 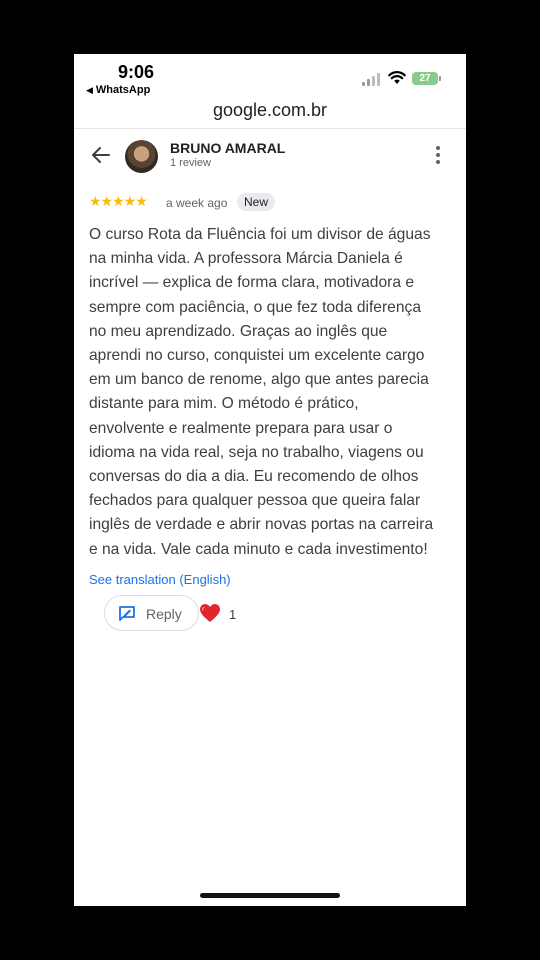 What do you see at coordinates (270, 895) in the screenshot?
I see `home-indicator` at bounding box center [270, 895].